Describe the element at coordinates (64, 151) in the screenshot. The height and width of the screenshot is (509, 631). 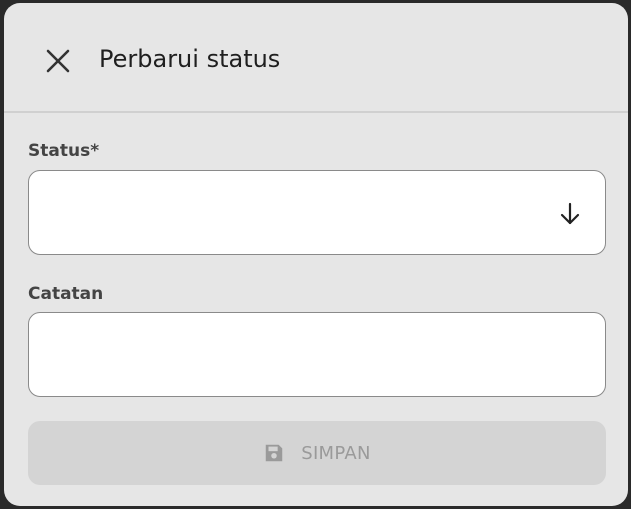
I see `status-label: Status*` at that location.